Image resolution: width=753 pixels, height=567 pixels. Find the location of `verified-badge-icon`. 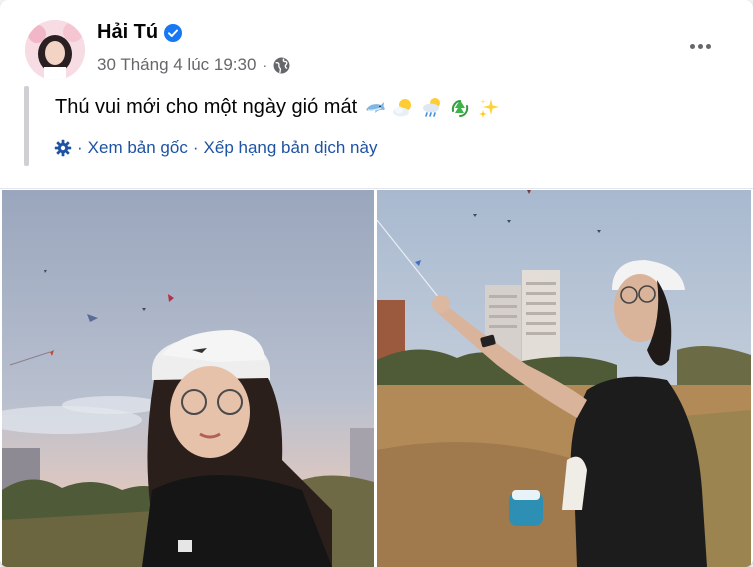

verified-badge-icon is located at coordinates (173, 32).